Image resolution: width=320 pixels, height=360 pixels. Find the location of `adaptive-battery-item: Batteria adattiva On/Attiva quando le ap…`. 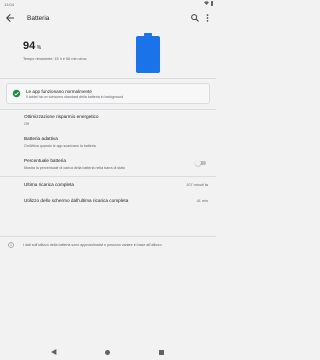

adaptive-battery-item: Batteria adattiva On/Attiva quando le ap… is located at coordinates (60, 142).